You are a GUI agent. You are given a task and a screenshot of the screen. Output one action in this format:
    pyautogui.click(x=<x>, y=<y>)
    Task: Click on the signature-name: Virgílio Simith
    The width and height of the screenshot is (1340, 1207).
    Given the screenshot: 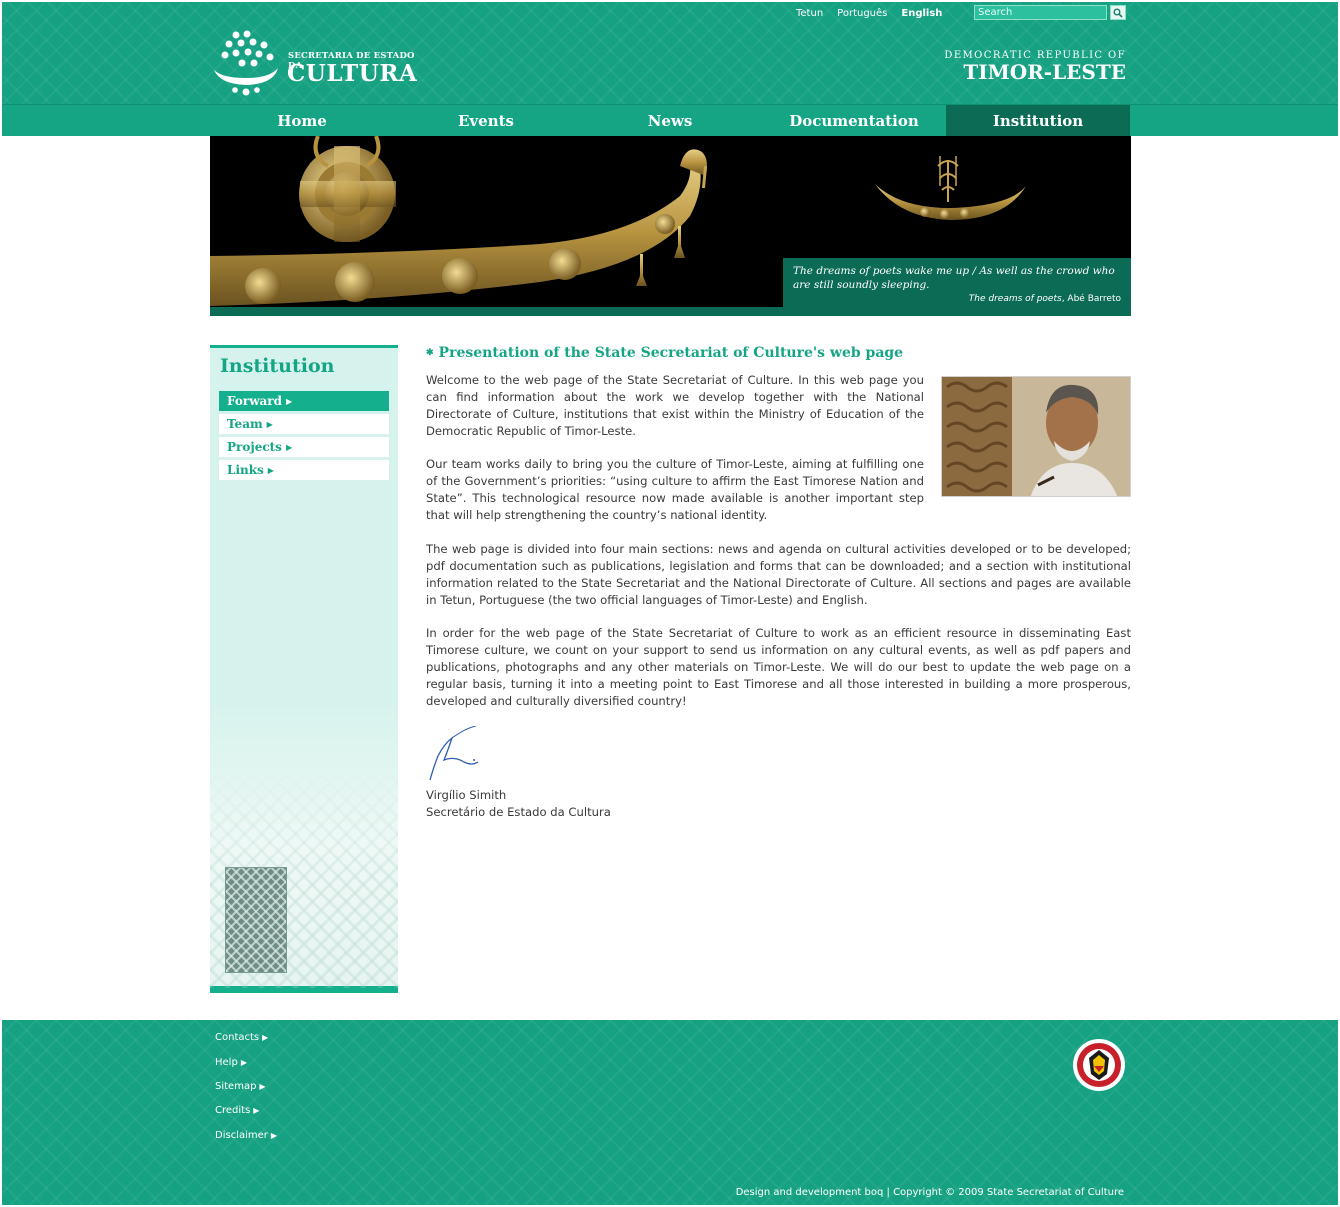 What is the action you would take?
    pyautogui.click(x=466, y=795)
    